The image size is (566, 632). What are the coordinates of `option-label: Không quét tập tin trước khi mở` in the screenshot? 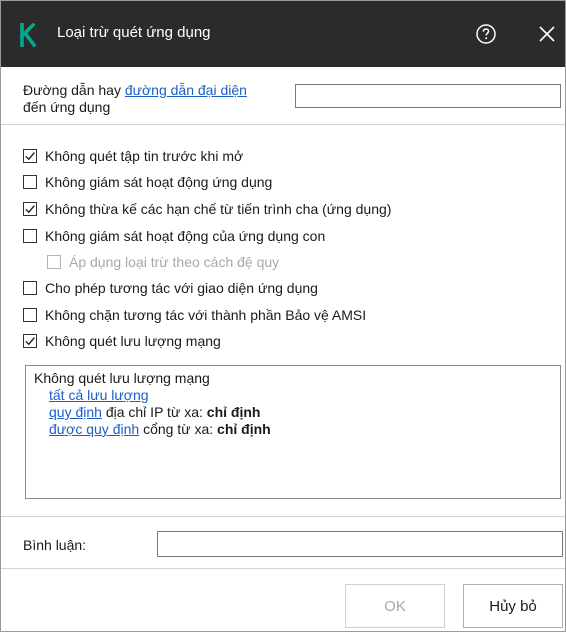 It's located at (144, 156).